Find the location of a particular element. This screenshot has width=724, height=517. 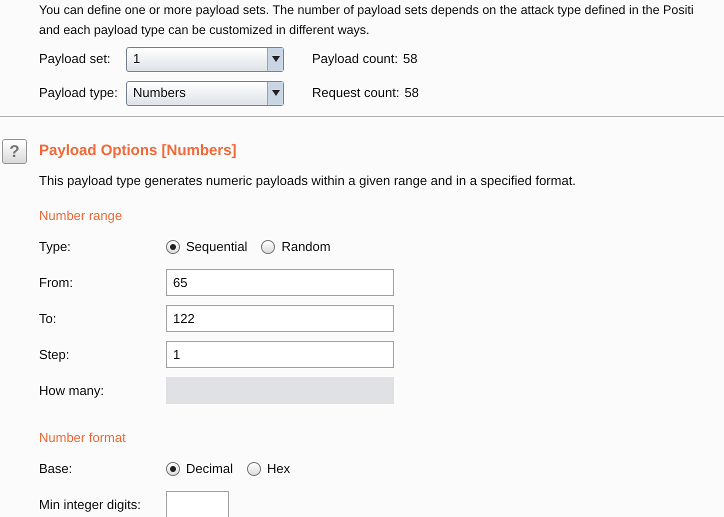

field-label: Type: is located at coordinates (55, 247).